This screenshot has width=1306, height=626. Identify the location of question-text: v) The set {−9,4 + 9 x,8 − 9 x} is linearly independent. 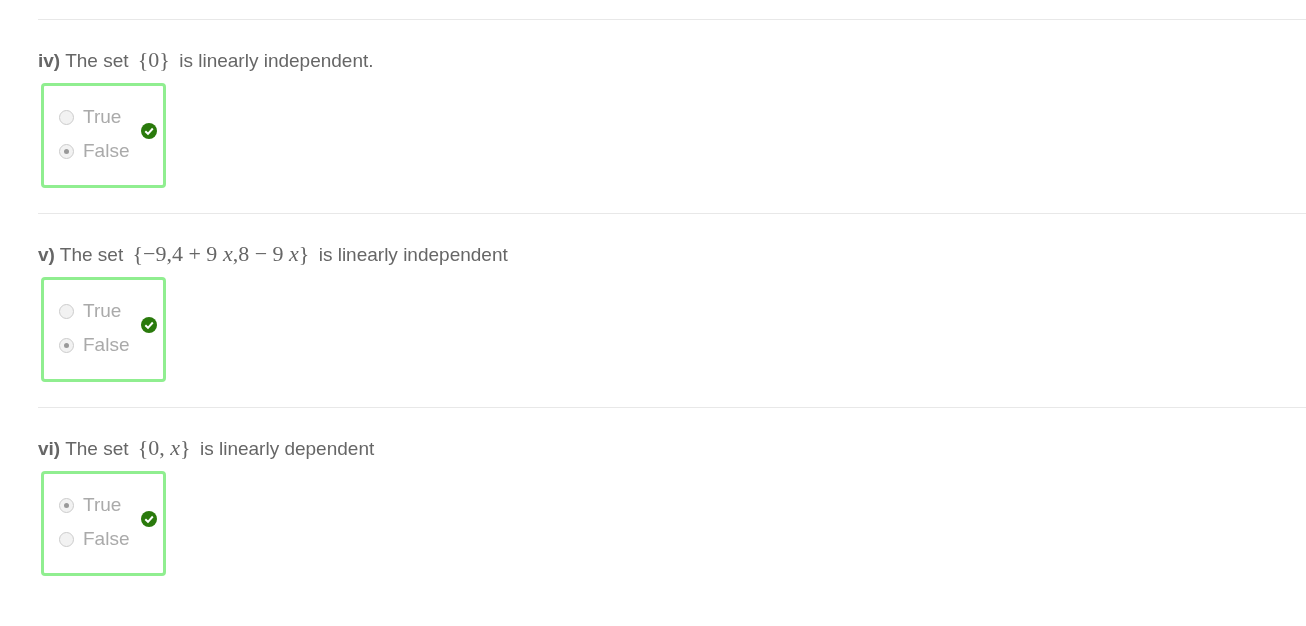
(273, 254).